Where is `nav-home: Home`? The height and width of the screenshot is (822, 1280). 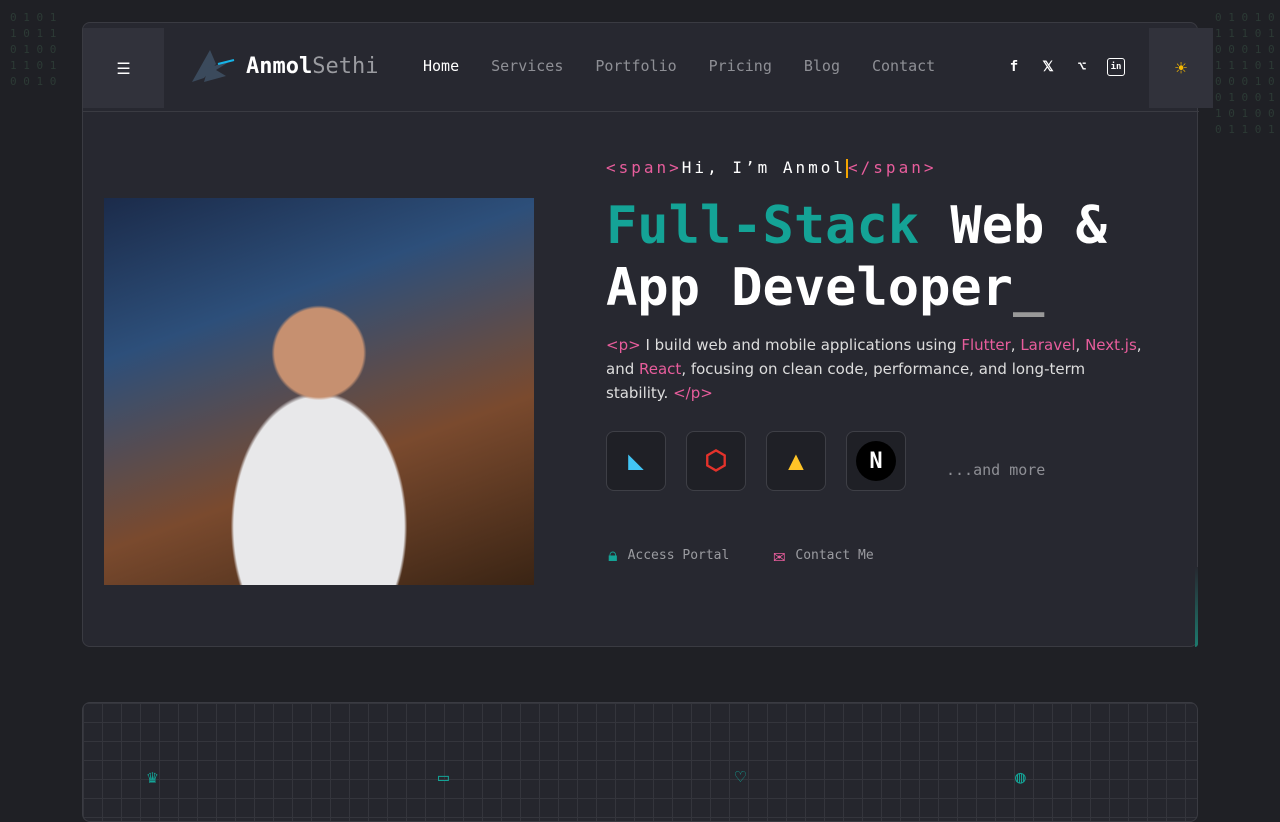
nav-home: Home is located at coordinates (441, 66).